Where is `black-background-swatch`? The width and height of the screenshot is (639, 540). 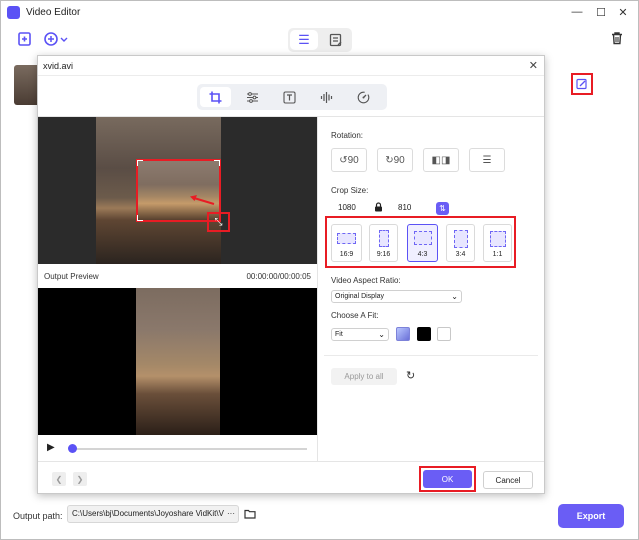
black-background-swatch is located at coordinates (424, 334).